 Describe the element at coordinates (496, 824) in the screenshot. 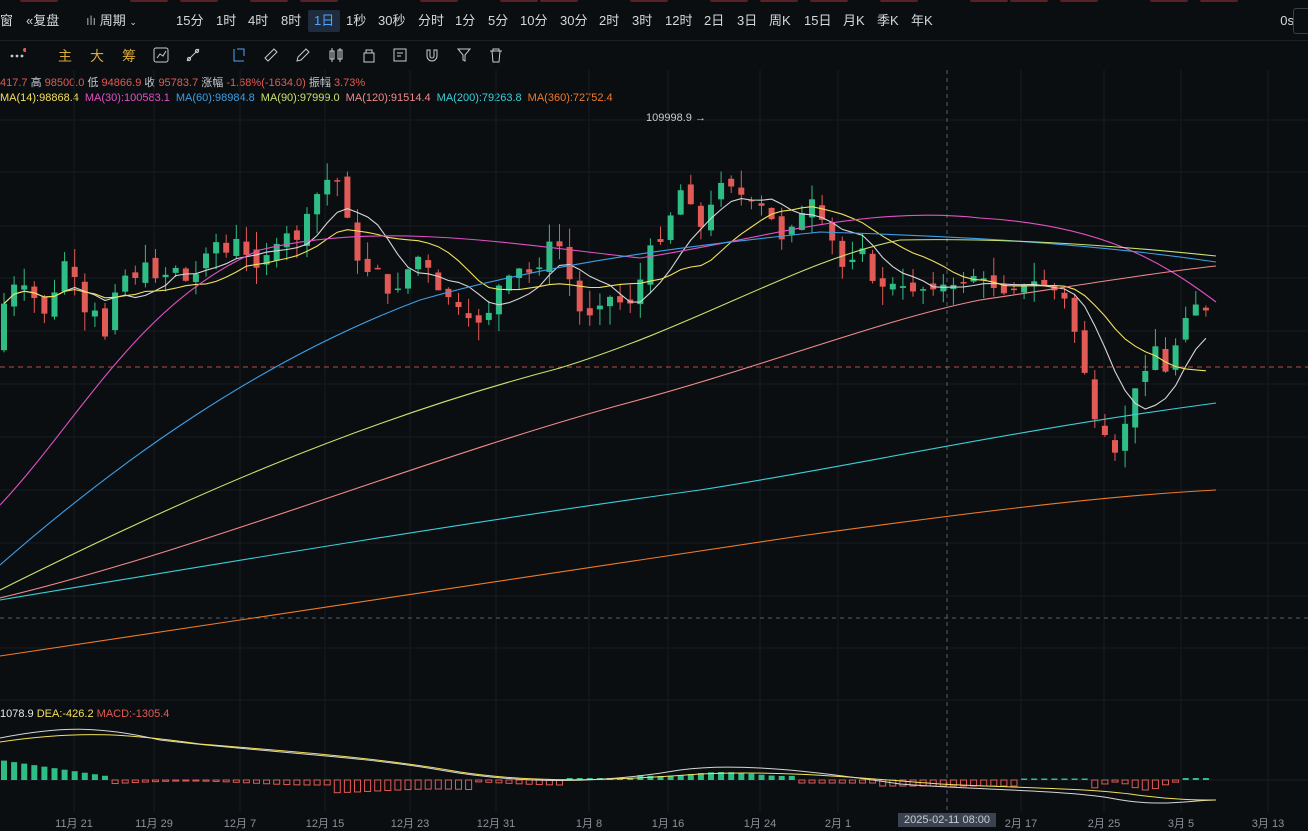

I see `x-tick: 12月 31` at that location.